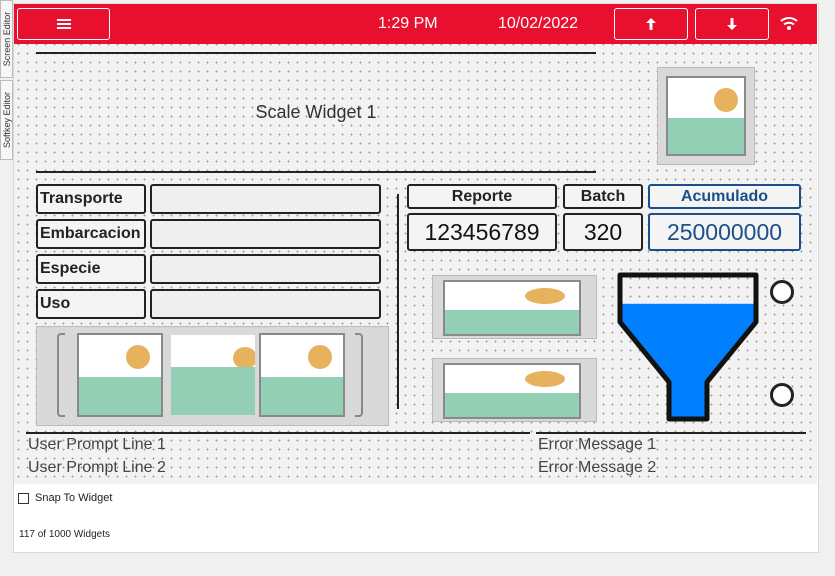 The height and width of the screenshot is (576, 835). I want to click on hopper-fill, so click(688, 361).